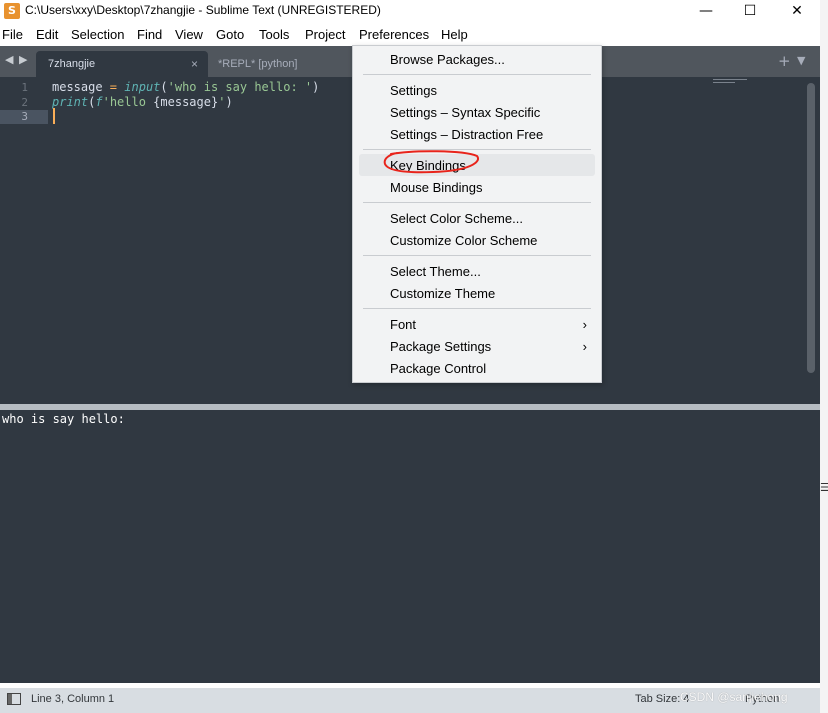 Image resolution: width=828 pixels, height=713 pixels. Describe the element at coordinates (122, 64) in the screenshot. I see `tab-7zhangjie: 7zhangjie ×` at that location.